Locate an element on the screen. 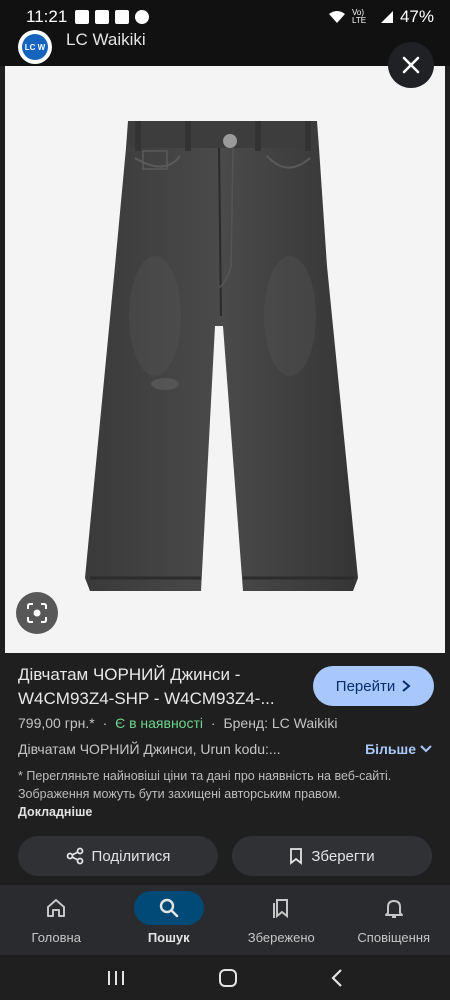  visit-button: Перейти is located at coordinates (373, 686).